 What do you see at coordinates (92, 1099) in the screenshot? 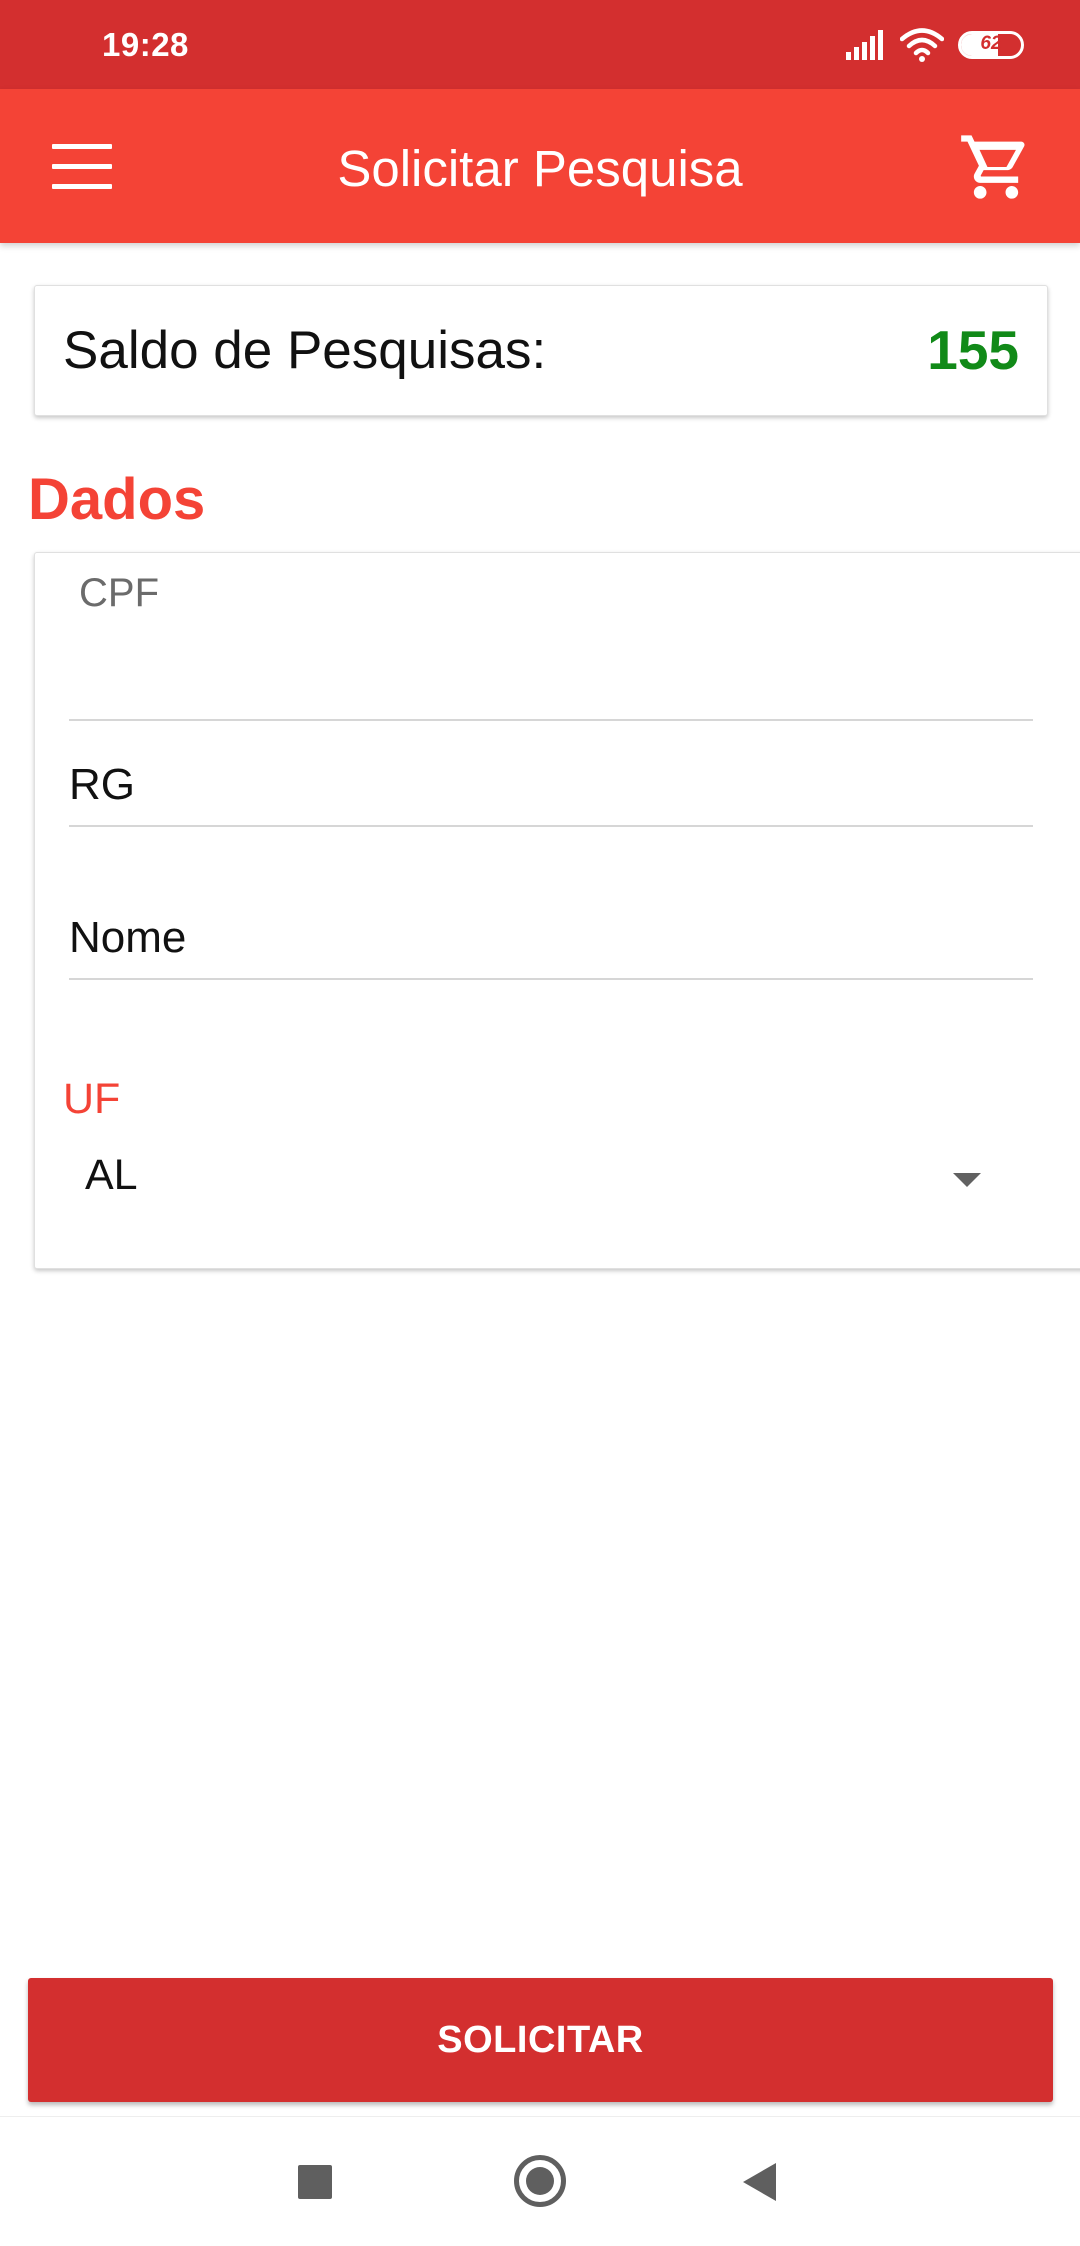
I see `uf-label: UF` at bounding box center [92, 1099].